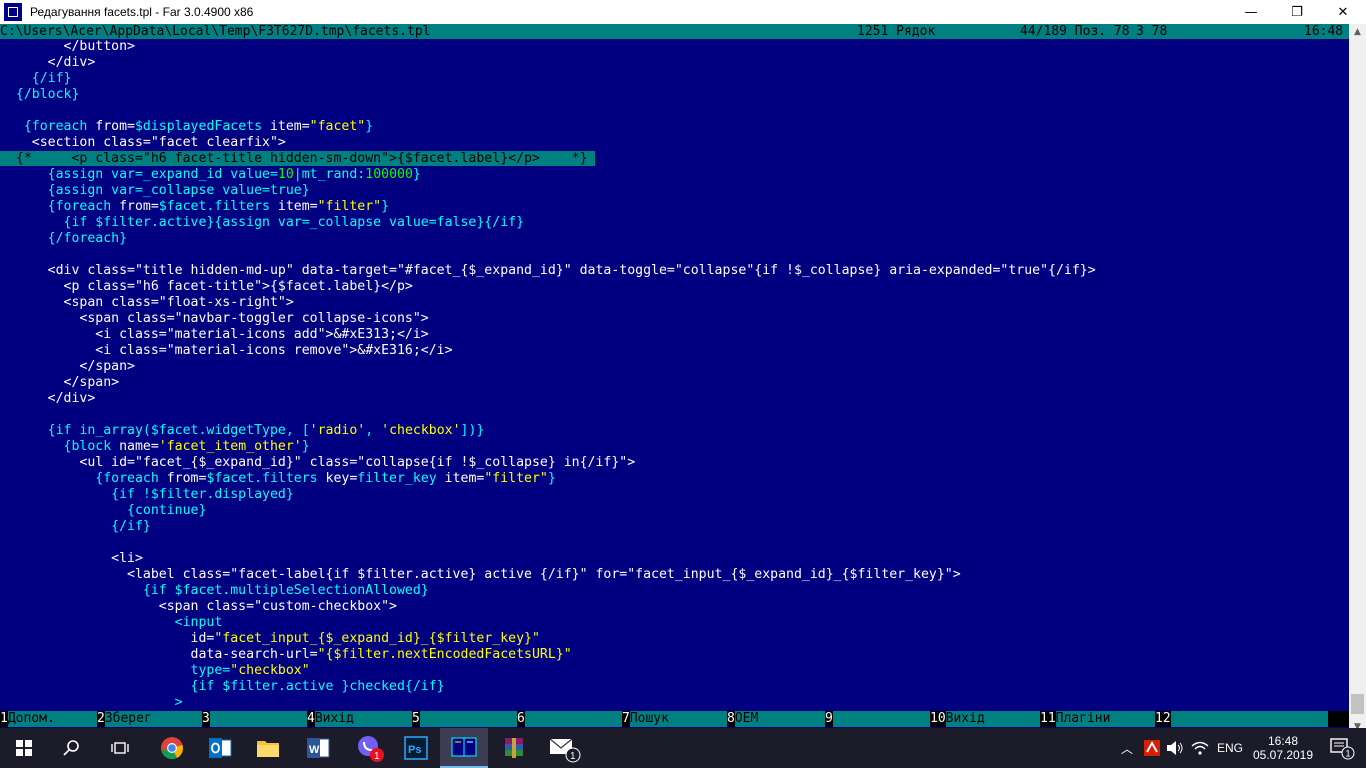 The height and width of the screenshot is (768, 1366). What do you see at coordinates (1357, 704) in the screenshot?
I see `scroll-thumb` at bounding box center [1357, 704].